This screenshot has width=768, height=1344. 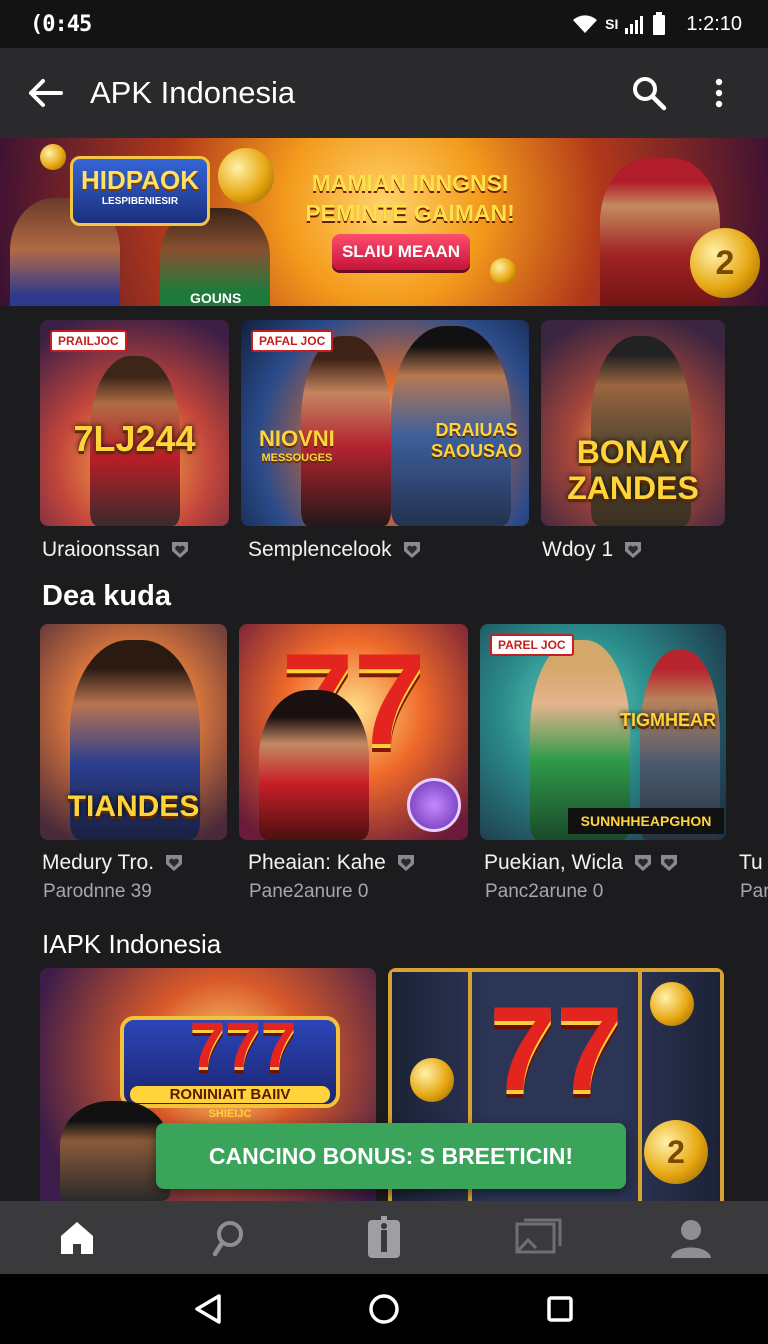 I want to click on game-subtitle: Par, so click(x=754, y=891).